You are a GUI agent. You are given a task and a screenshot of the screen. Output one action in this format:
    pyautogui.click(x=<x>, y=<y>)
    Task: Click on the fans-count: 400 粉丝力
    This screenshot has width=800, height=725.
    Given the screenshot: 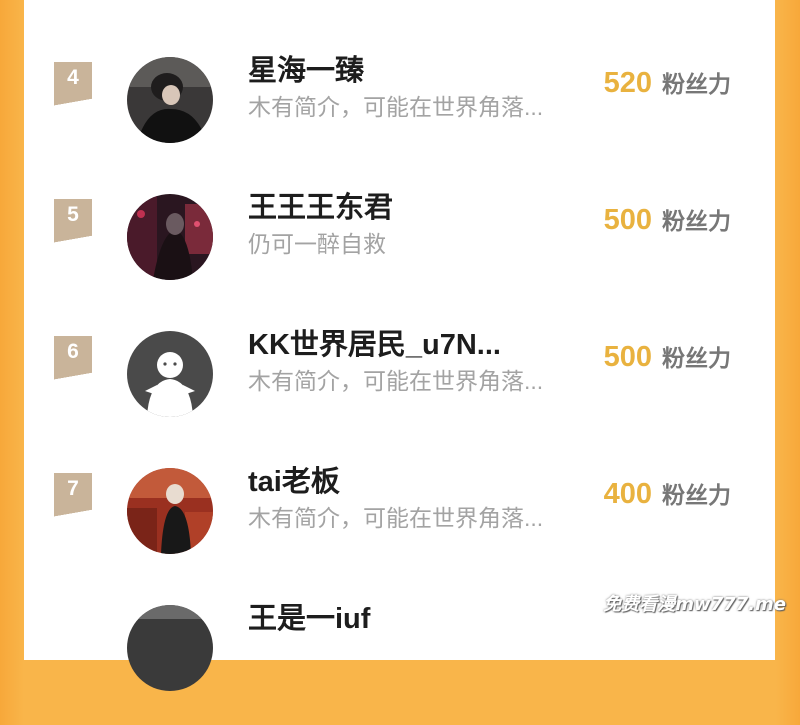 What is the action you would take?
    pyautogui.click(x=667, y=493)
    